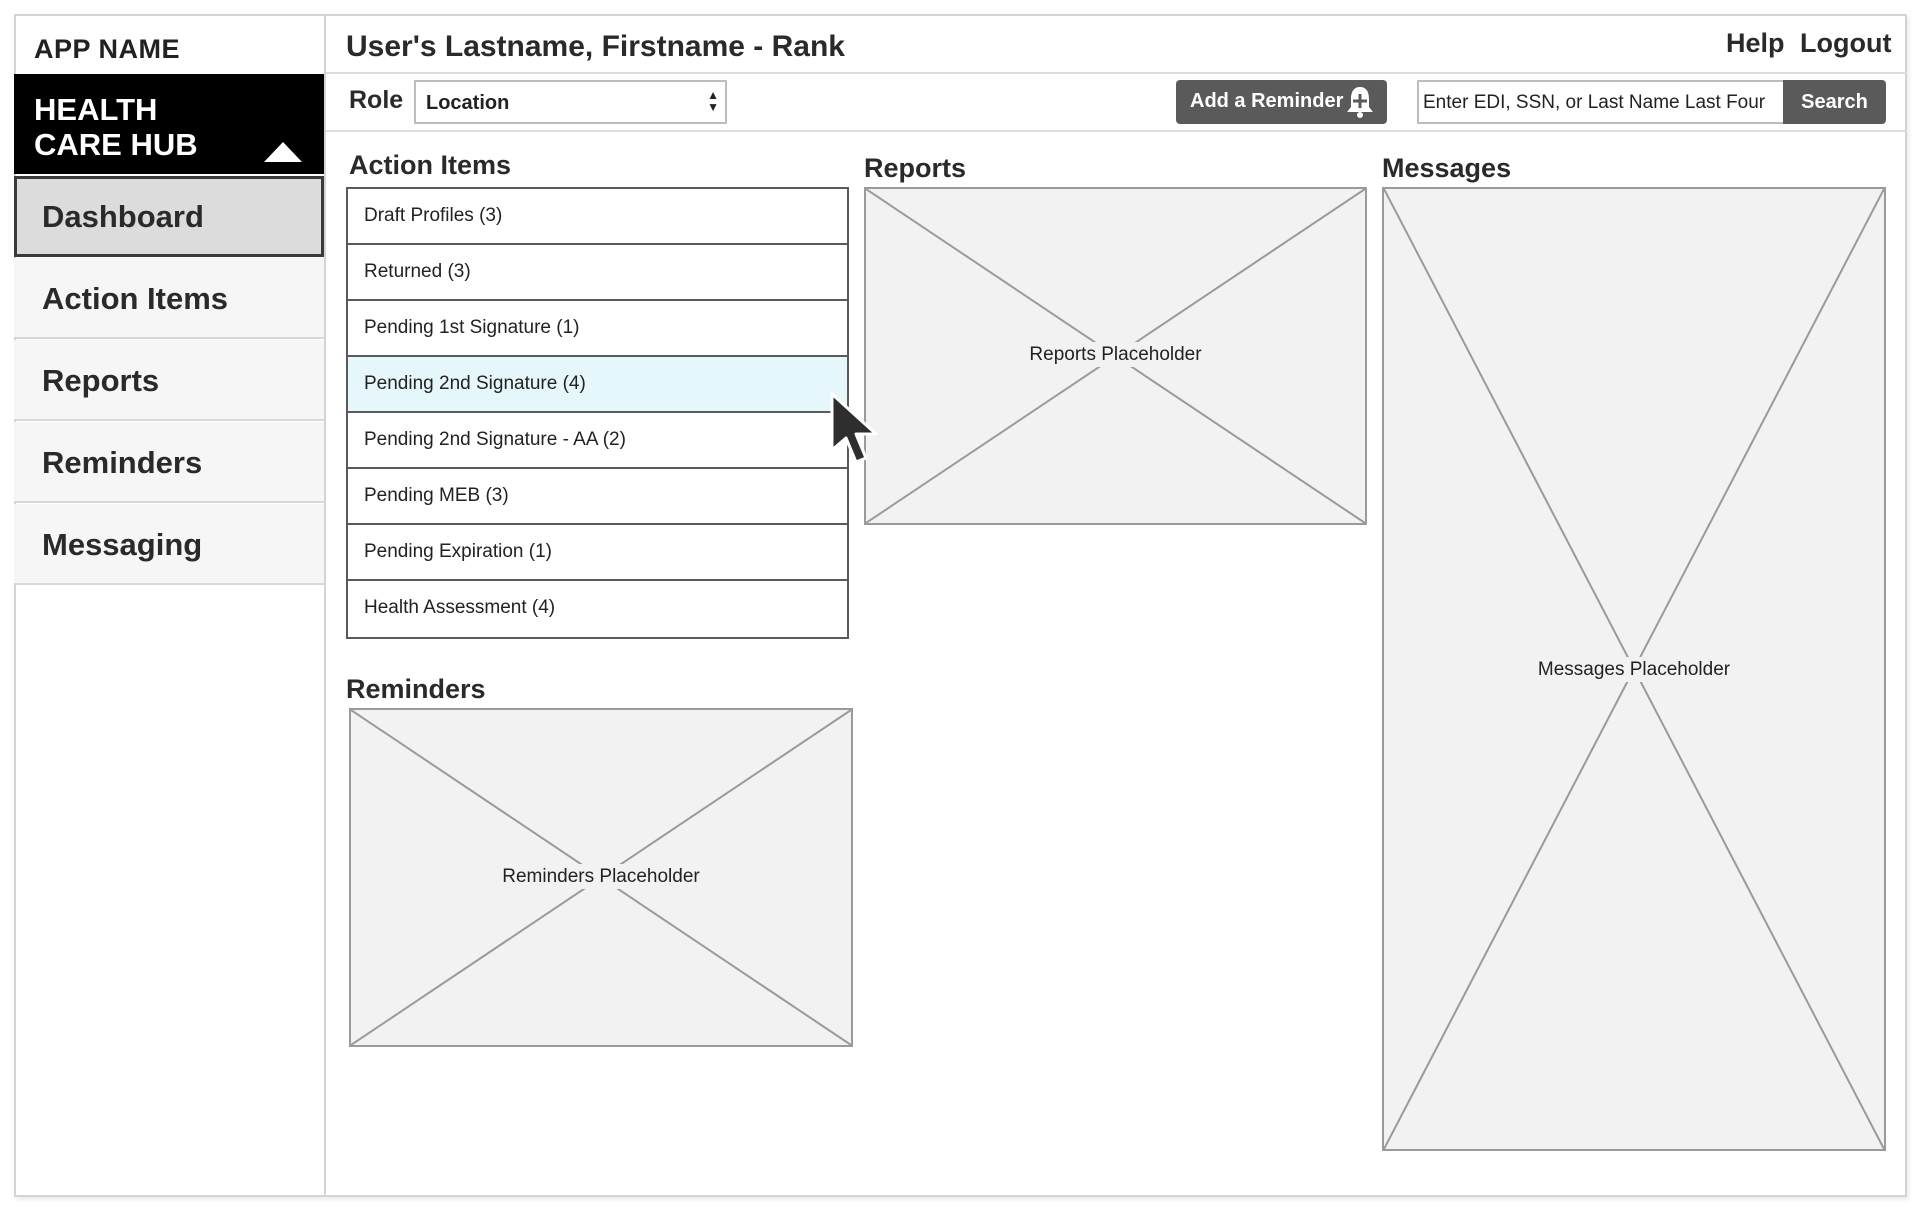  I want to click on messages-placeholder-label: Messages Placeholder, so click(1634, 669).